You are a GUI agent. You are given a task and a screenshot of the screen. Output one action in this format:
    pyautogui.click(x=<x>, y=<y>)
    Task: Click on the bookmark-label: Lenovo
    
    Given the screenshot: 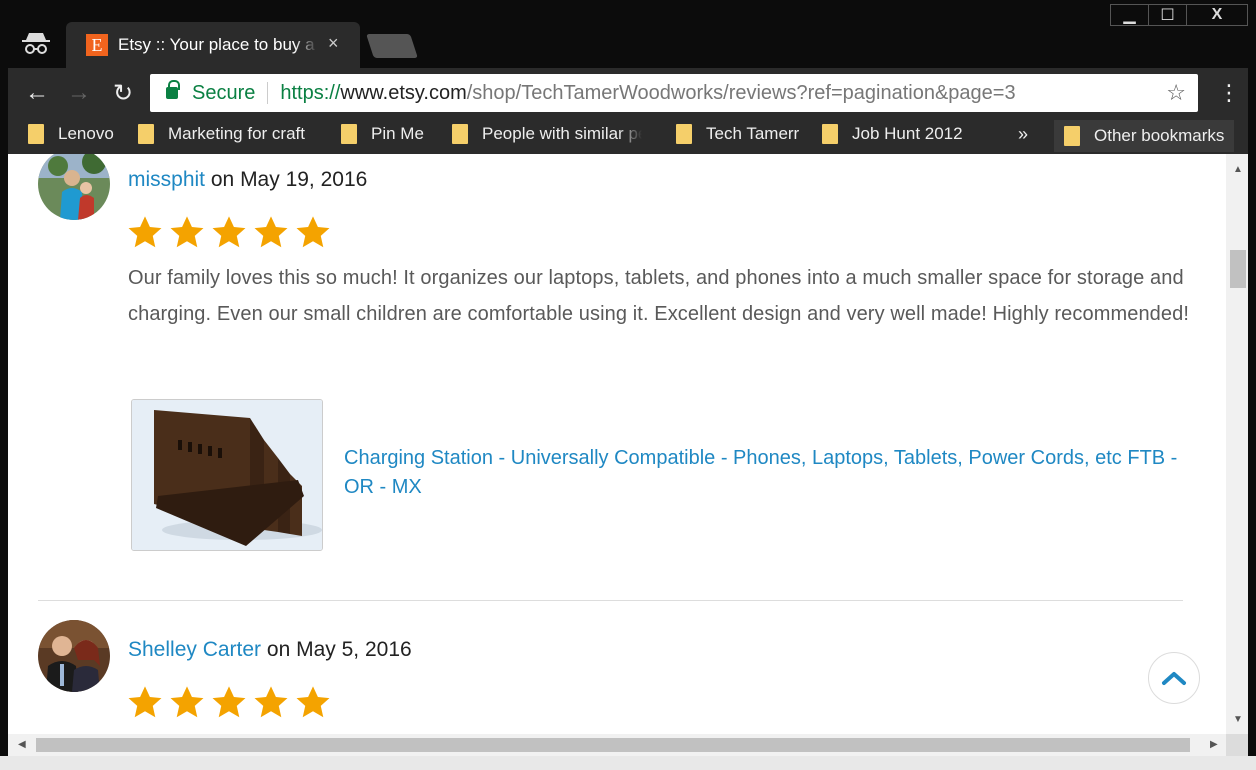 What is the action you would take?
    pyautogui.click(x=86, y=133)
    